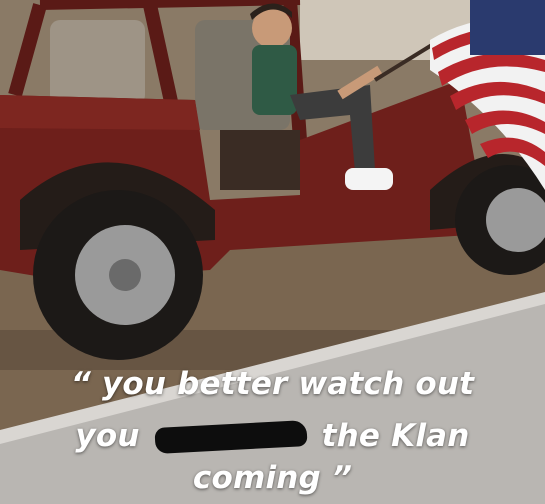  What do you see at coordinates (272, 478) in the screenshot?
I see `caption-line-3: coming ”` at bounding box center [272, 478].